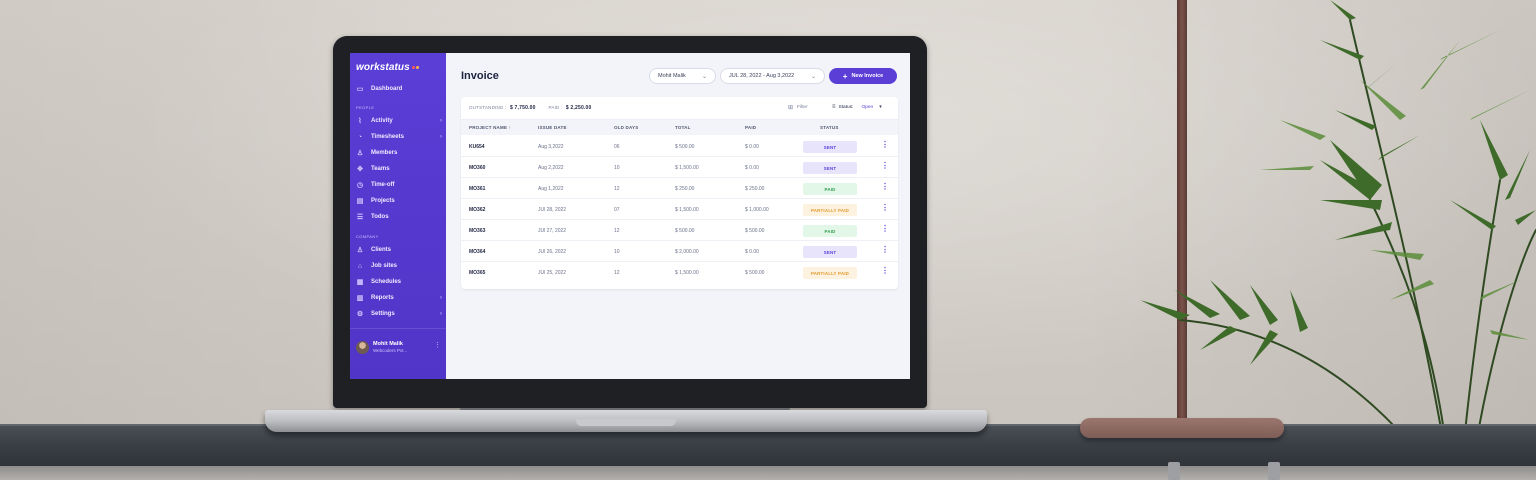  I want to click on members-icon: ♙, so click(360, 153).